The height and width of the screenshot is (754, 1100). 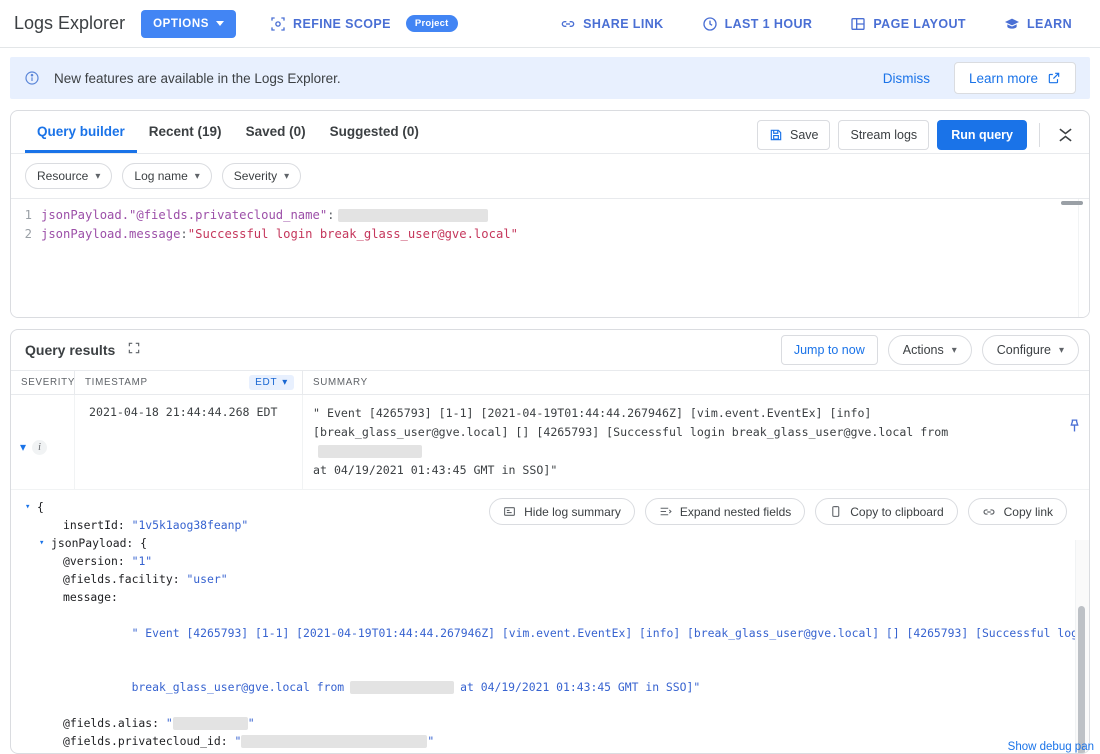 What do you see at coordinates (550, 751) in the screenshot?
I see `json-line-privatecloud-name: @fields.privatecloud_name: ""` at bounding box center [550, 751].